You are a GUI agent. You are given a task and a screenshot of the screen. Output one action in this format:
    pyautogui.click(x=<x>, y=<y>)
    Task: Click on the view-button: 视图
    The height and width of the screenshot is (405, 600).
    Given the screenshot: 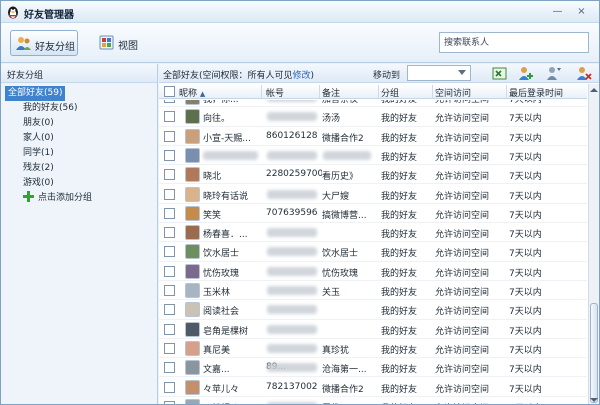 What is the action you would take?
    pyautogui.click(x=119, y=43)
    